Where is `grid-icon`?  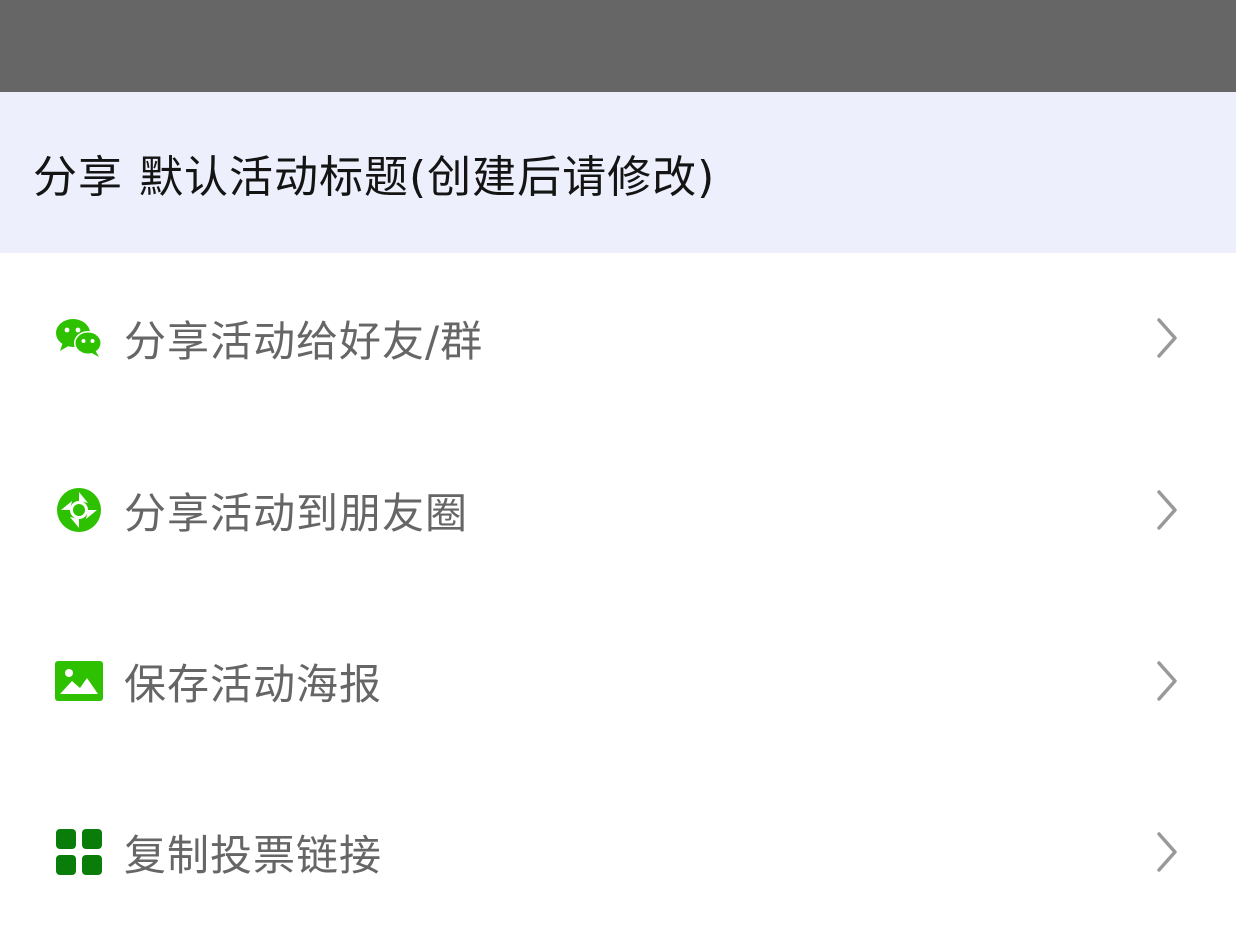
grid-icon is located at coordinates (79, 852).